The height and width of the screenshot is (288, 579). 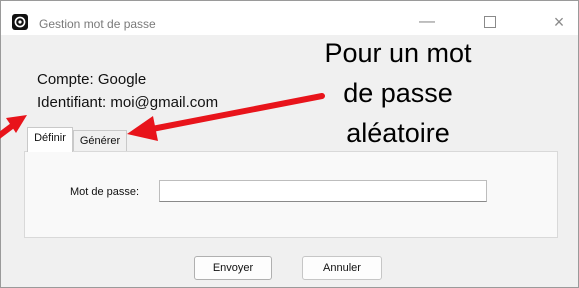 What do you see at coordinates (128, 102) in the screenshot?
I see `identifier-label: Identifiant: moi@gmail.com` at bounding box center [128, 102].